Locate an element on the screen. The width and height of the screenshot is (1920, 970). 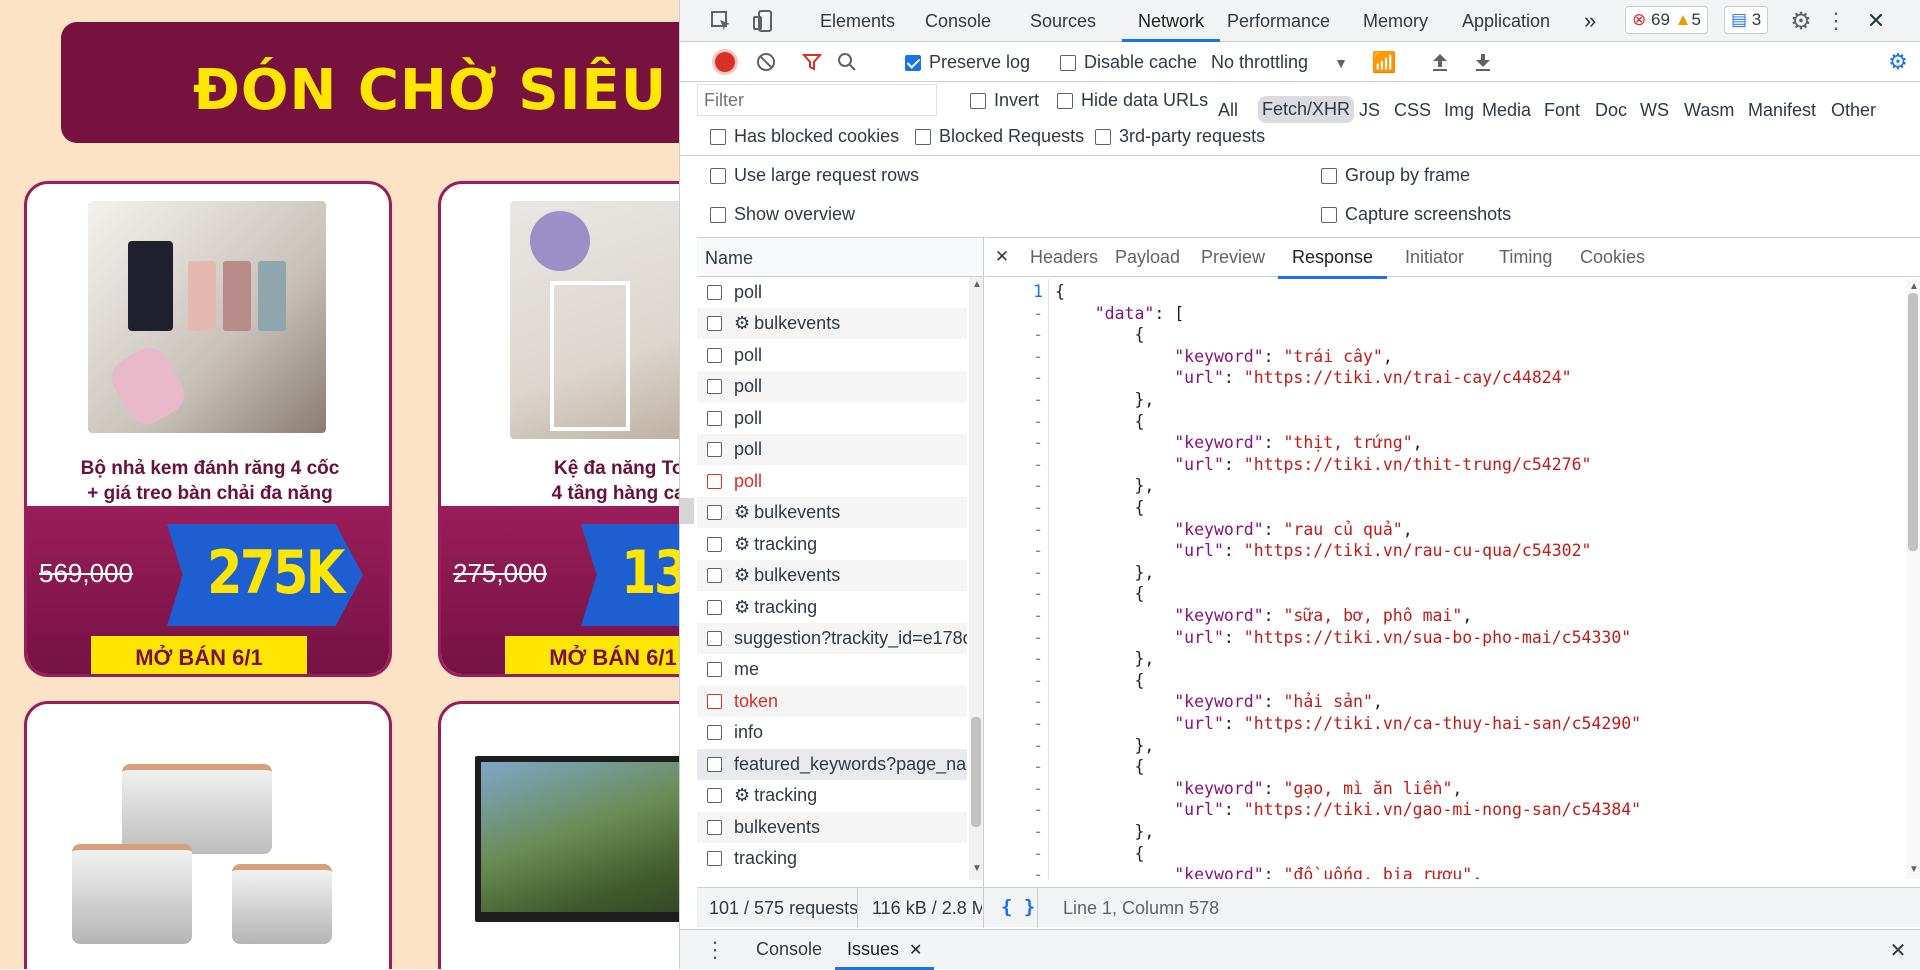
tab-initiator: Initiator is located at coordinates (1434, 257).